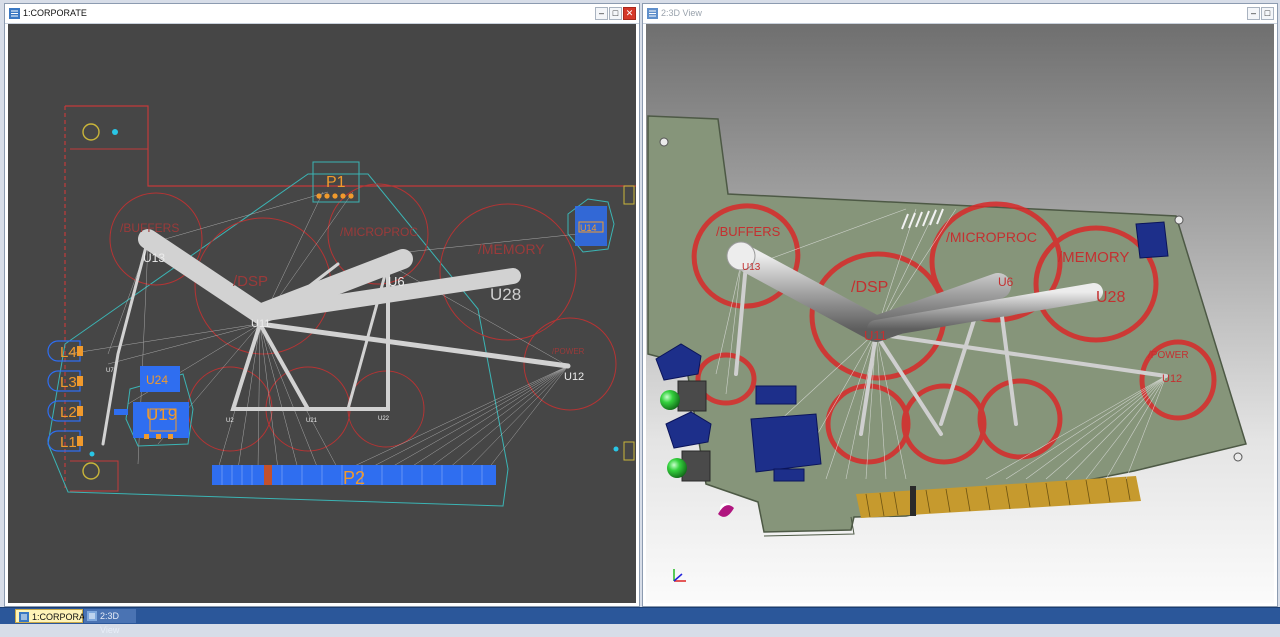 This screenshot has height=637, width=1280. What do you see at coordinates (230, 421) in the screenshot?
I see `layout-label-u2: U2` at bounding box center [230, 421].